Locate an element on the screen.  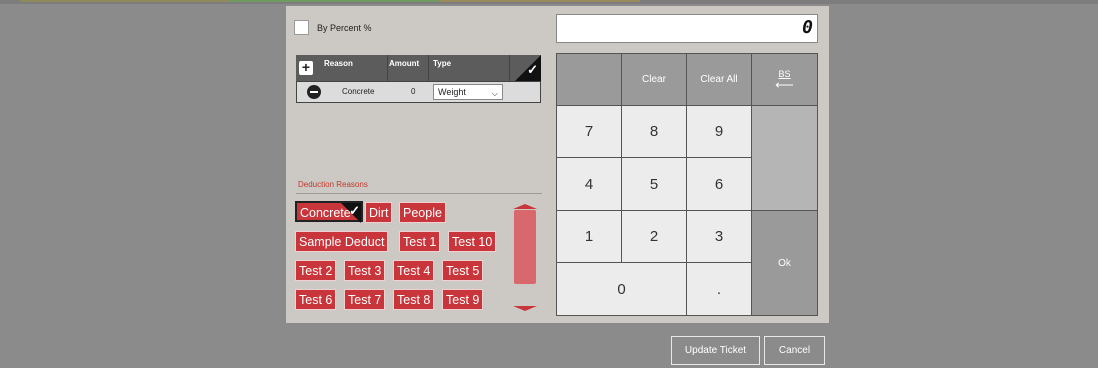
key-9: 9 is located at coordinates (719, 131).